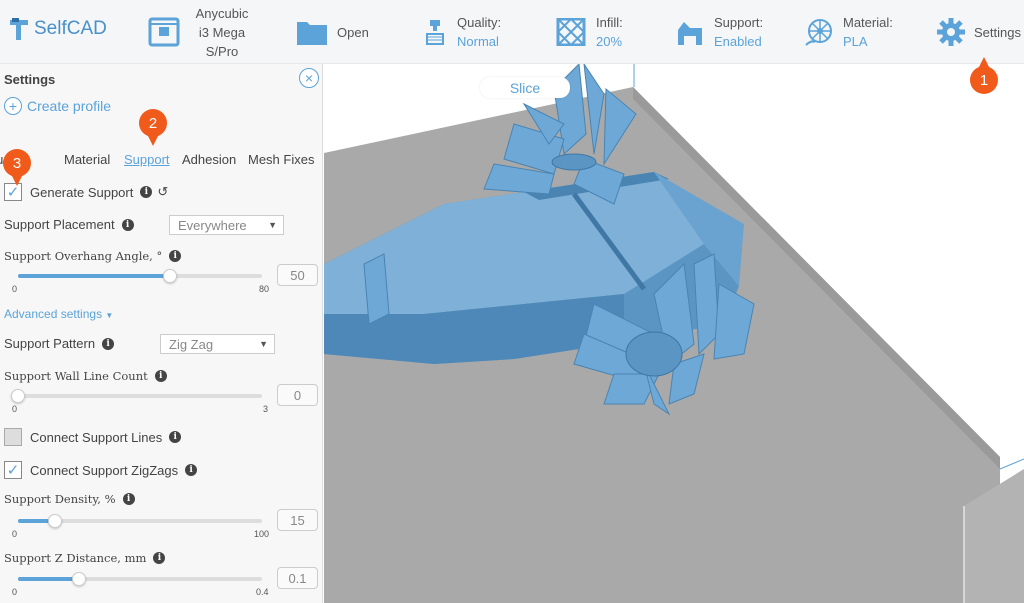 This screenshot has height=603, width=1024. I want to click on create-profile-link: + Create profile, so click(57, 106).